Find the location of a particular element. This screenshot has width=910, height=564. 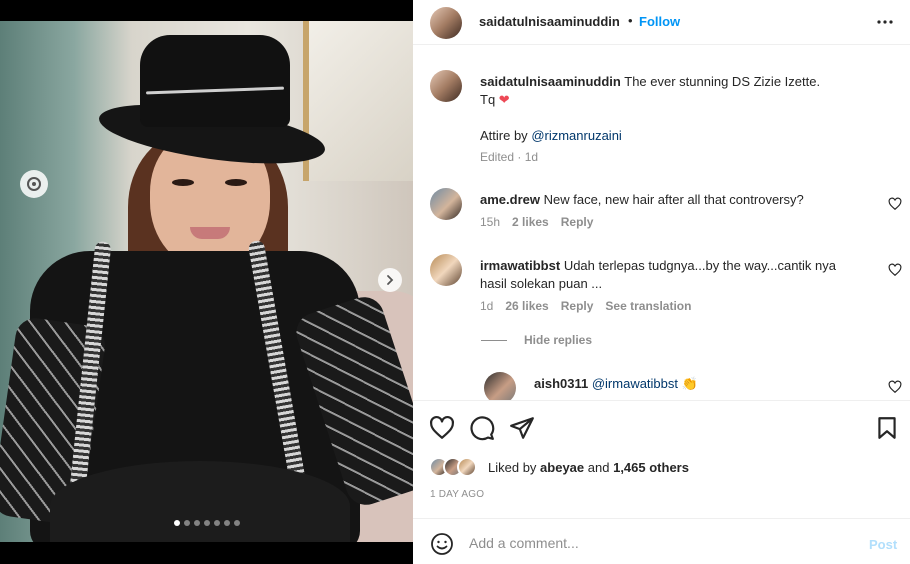

comment-time: 1d is located at coordinates (487, 306).